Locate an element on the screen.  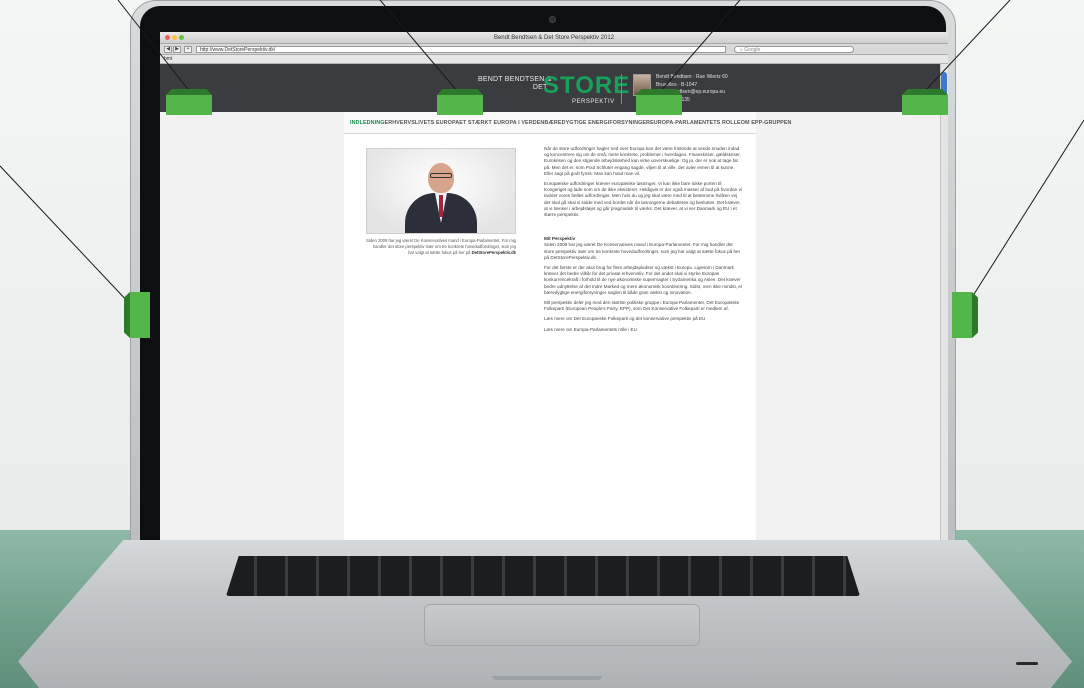
callout-marker-top-left is located at coordinates (189, 105).